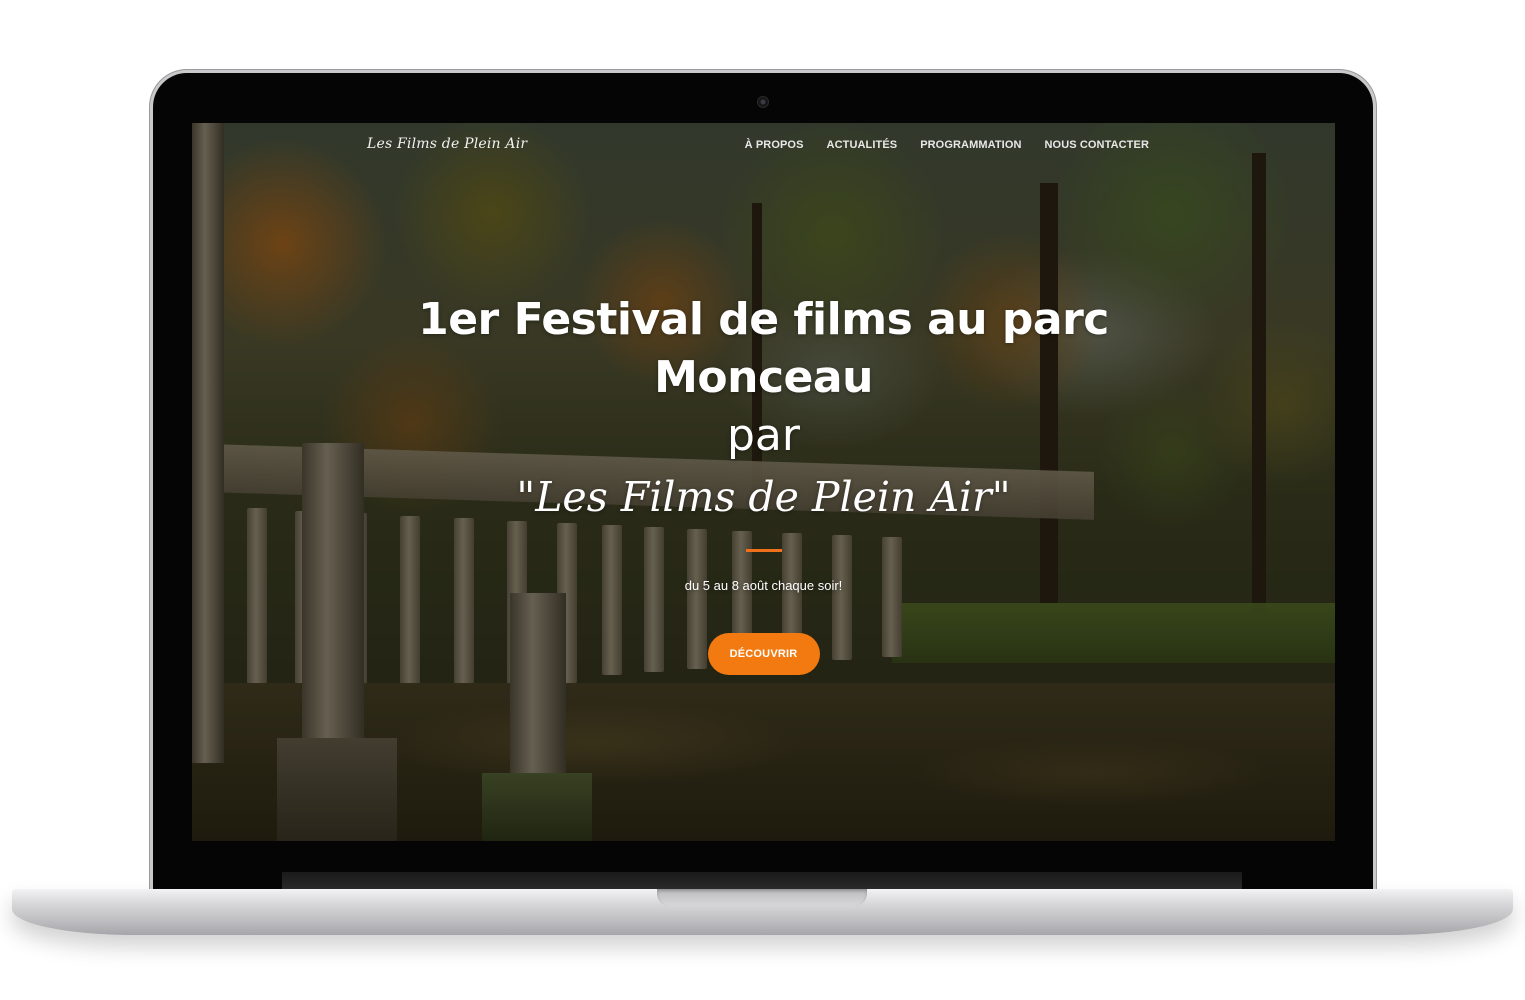  What do you see at coordinates (763, 585) in the screenshot?
I see `hero-subtitle: du 5 au 8 août chaque soir!` at bounding box center [763, 585].